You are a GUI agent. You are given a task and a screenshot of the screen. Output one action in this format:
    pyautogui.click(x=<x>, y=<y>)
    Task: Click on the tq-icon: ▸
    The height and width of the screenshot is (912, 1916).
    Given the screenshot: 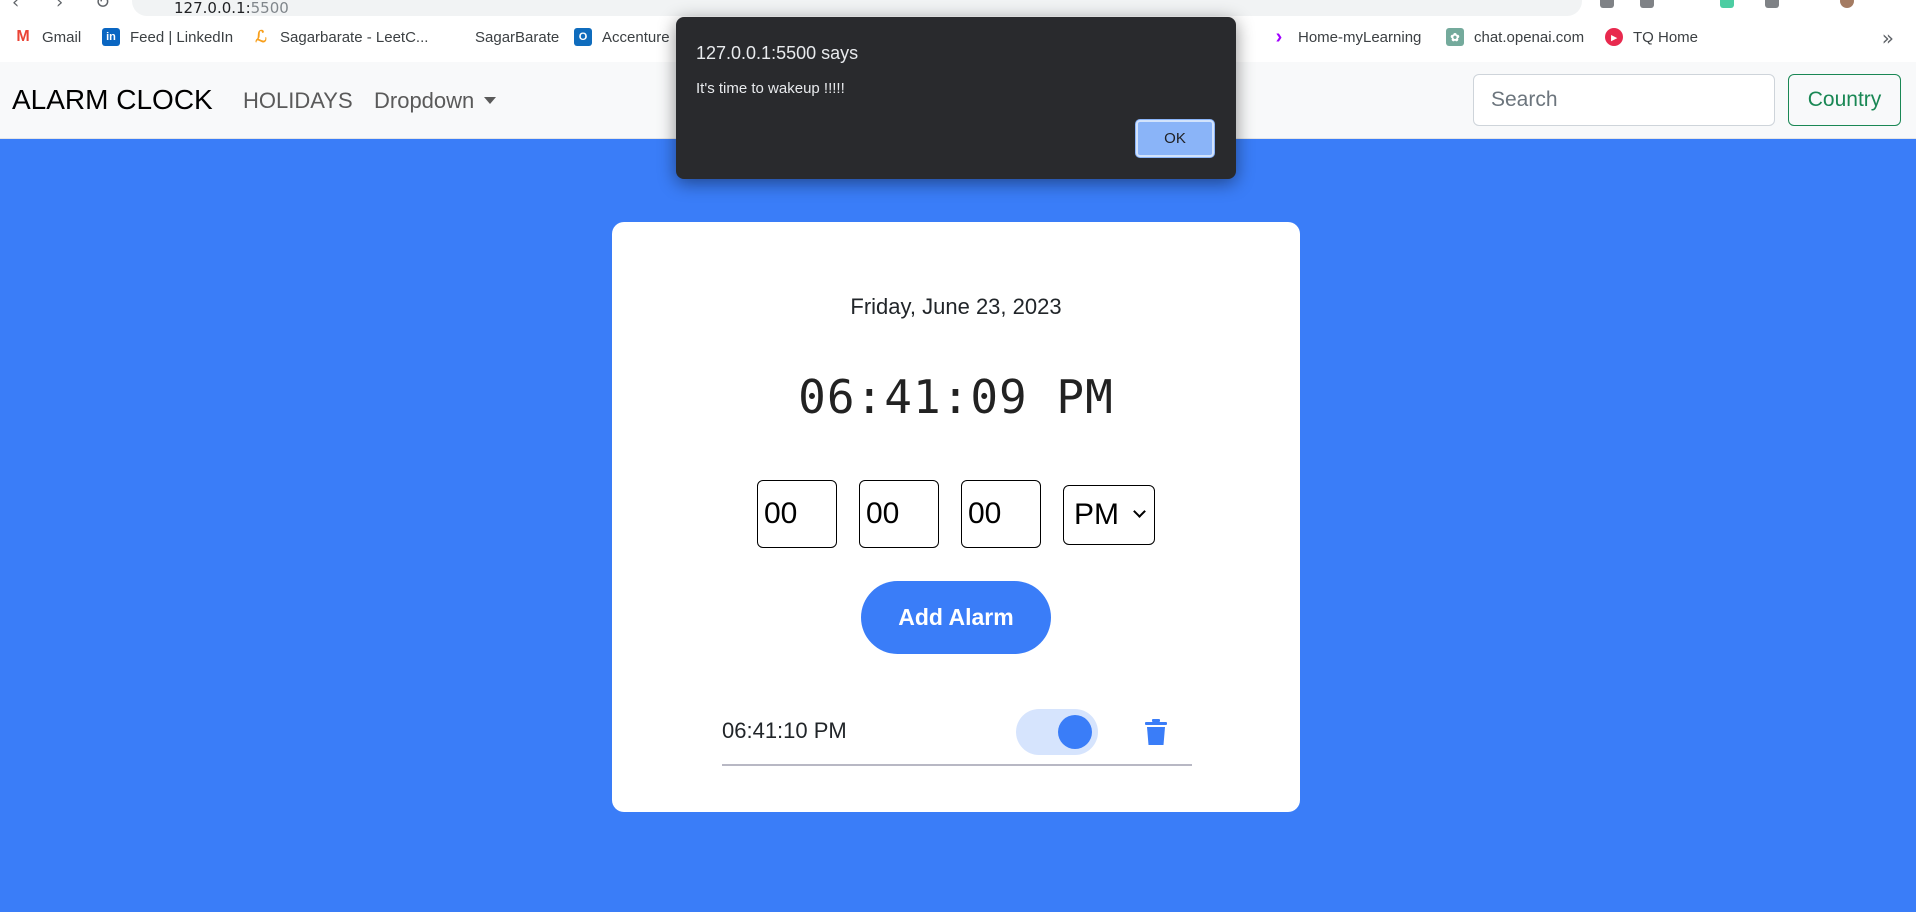 What is the action you would take?
    pyautogui.click(x=1614, y=37)
    